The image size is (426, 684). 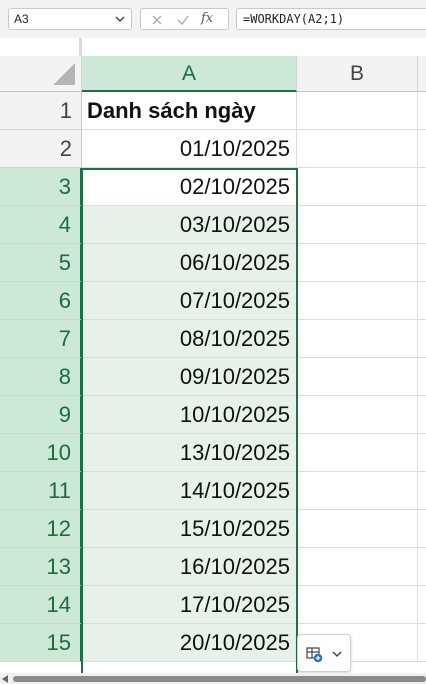 What do you see at coordinates (21, 19) in the screenshot?
I see `name-box-value: A3` at bounding box center [21, 19].